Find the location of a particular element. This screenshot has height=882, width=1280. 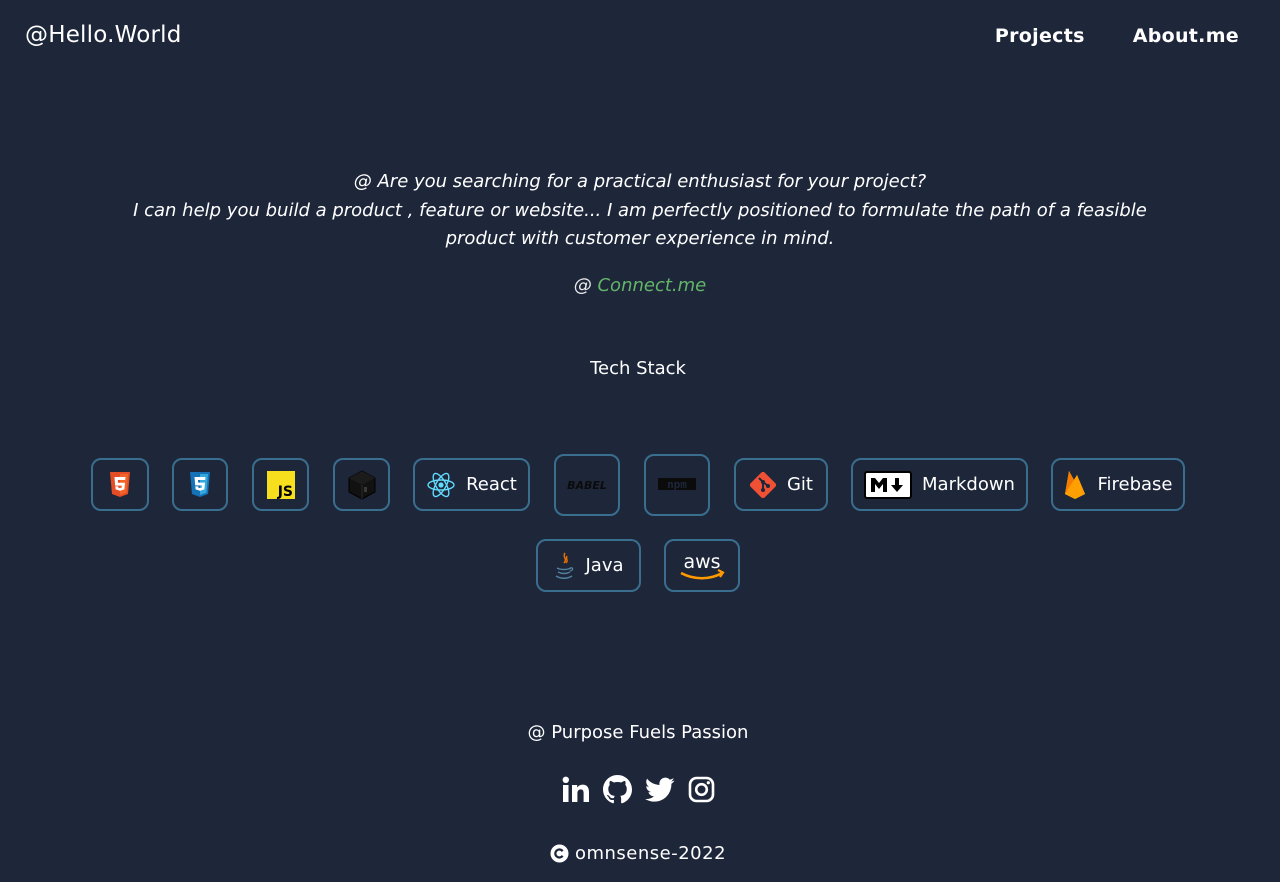

babel-label: BABEL is located at coordinates (587, 485).